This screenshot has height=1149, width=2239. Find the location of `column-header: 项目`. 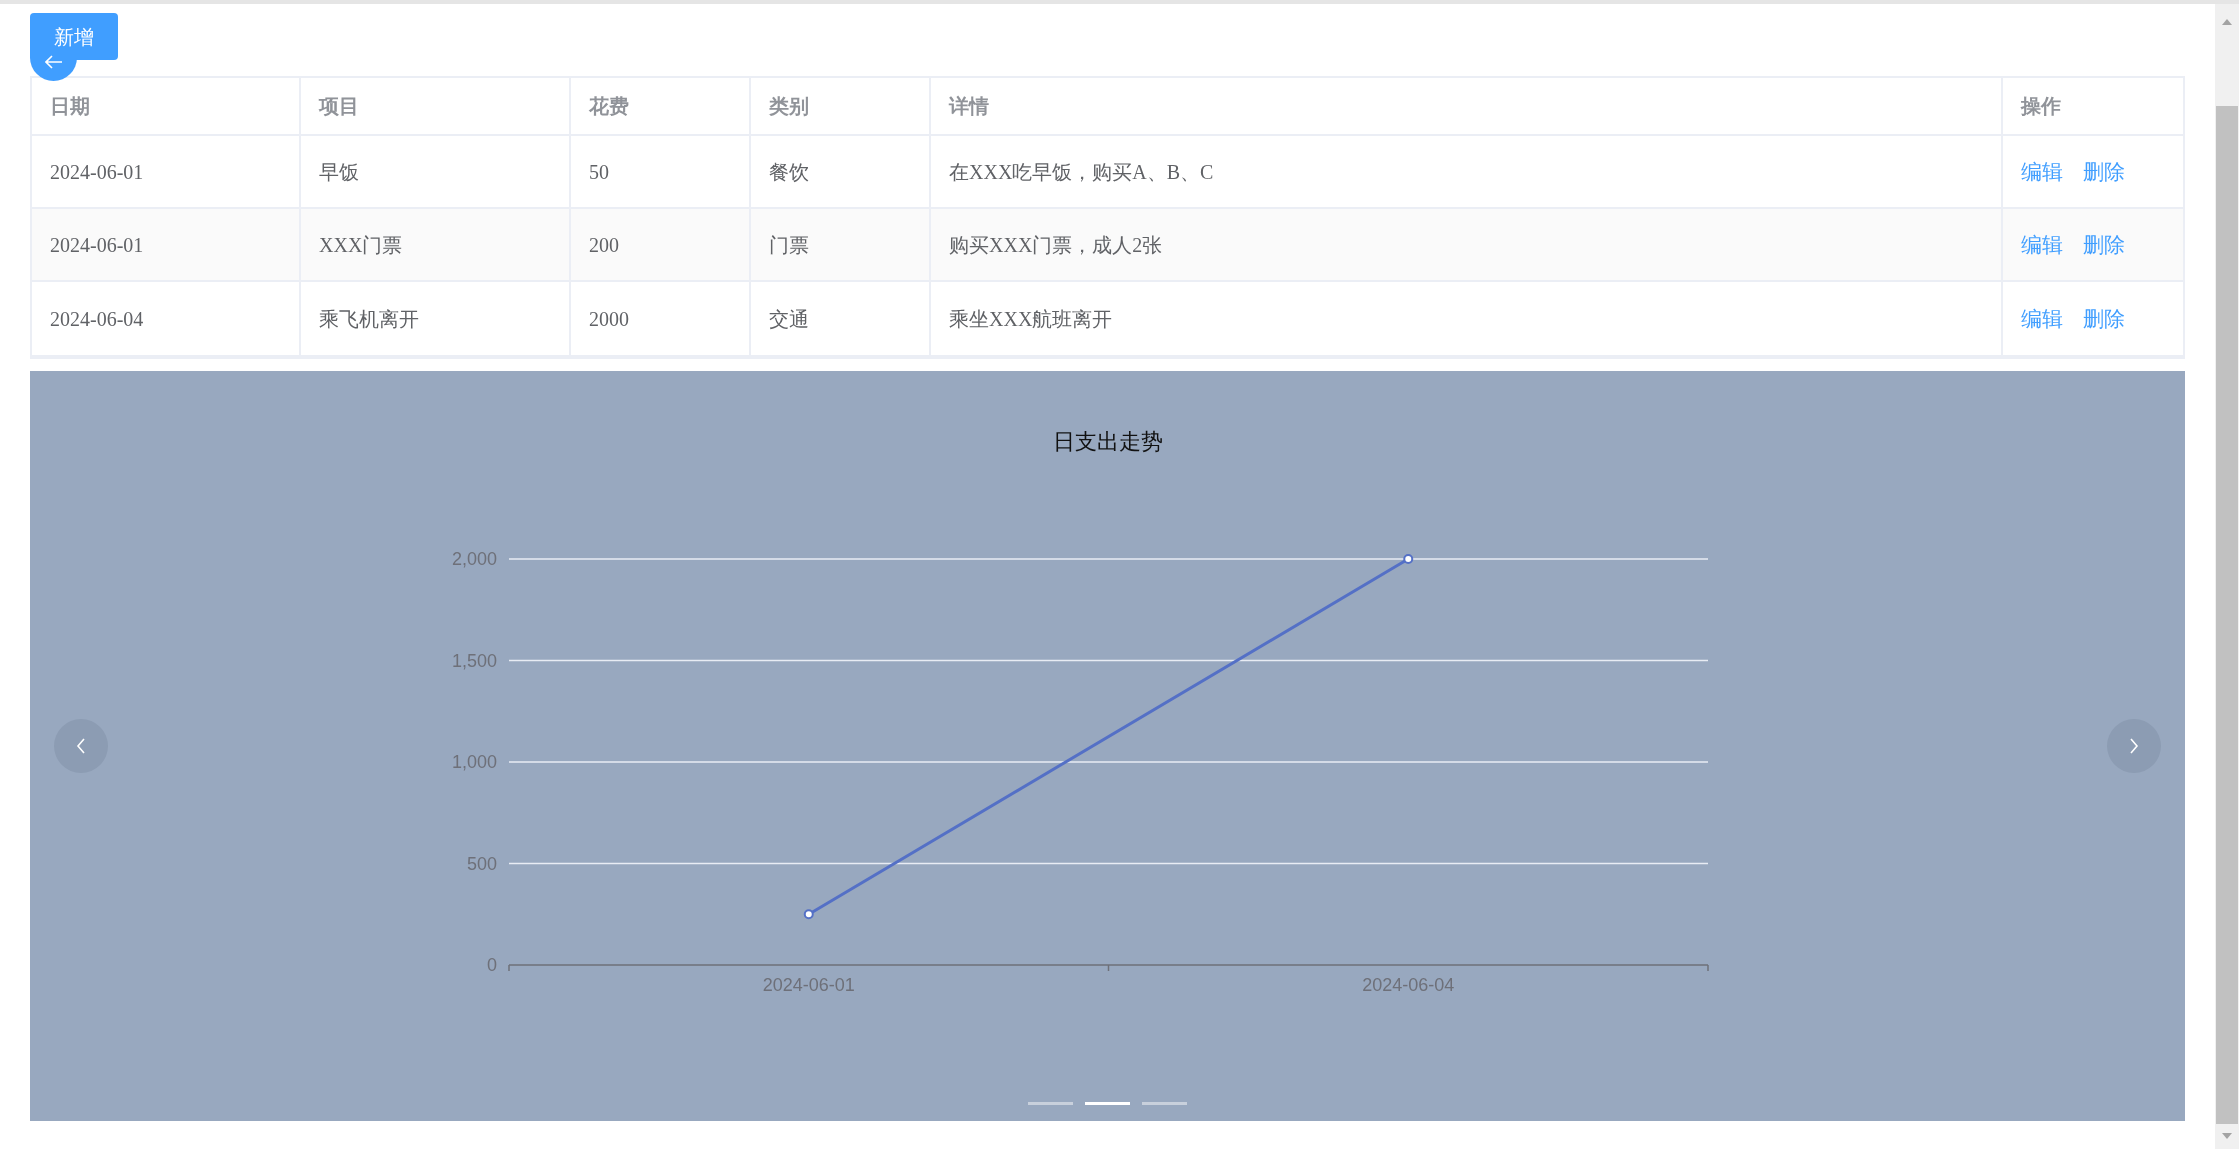

column-header: 项目 is located at coordinates (339, 106).